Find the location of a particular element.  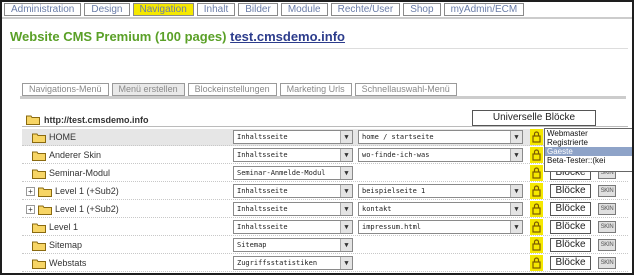

nav-tab-myadmin-ecm: myAdmin/ECM is located at coordinates (484, 9).